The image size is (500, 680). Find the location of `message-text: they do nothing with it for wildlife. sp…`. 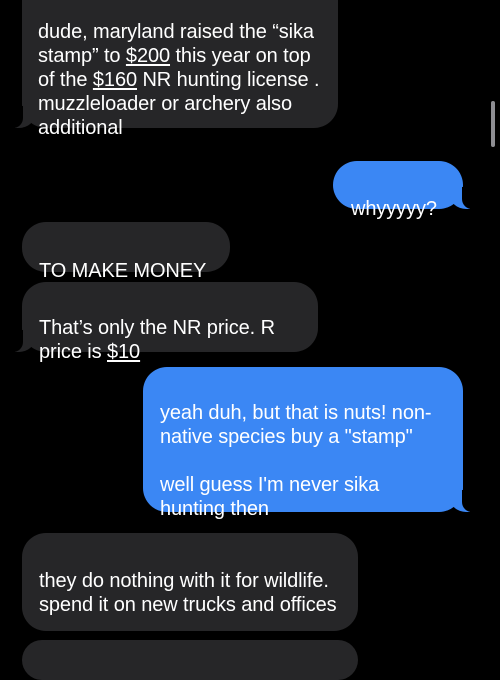

message-text: they do nothing with it for wildlife. sp… is located at coordinates (188, 593).